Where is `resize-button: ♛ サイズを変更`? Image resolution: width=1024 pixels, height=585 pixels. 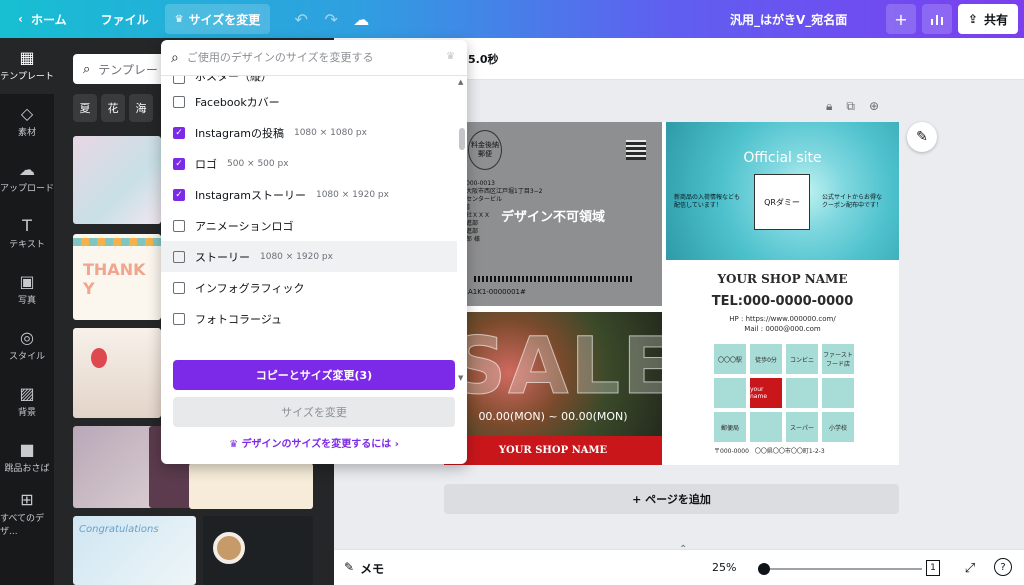 resize-button: ♛ サイズを変更 is located at coordinates (217, 19).